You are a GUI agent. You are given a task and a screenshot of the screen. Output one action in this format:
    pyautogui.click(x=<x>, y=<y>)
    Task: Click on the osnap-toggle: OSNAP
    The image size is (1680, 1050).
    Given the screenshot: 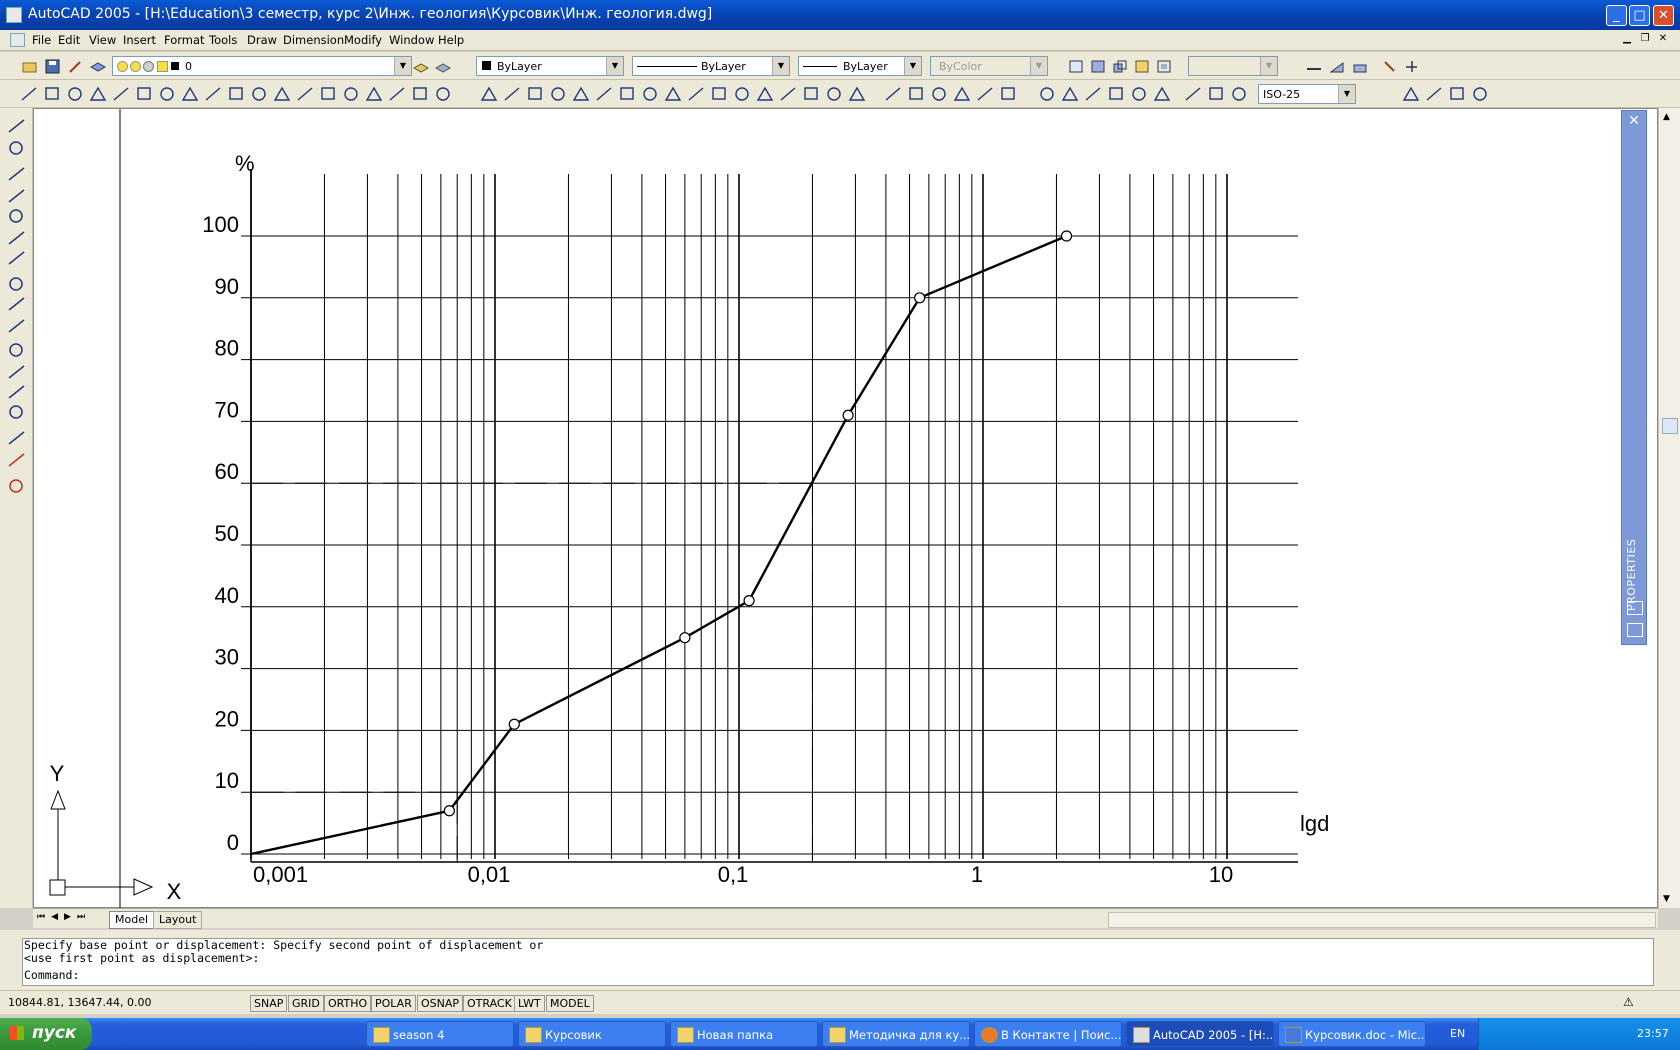 What is the action you would take?
    pyautogui.click(x=440, y=1003)
    